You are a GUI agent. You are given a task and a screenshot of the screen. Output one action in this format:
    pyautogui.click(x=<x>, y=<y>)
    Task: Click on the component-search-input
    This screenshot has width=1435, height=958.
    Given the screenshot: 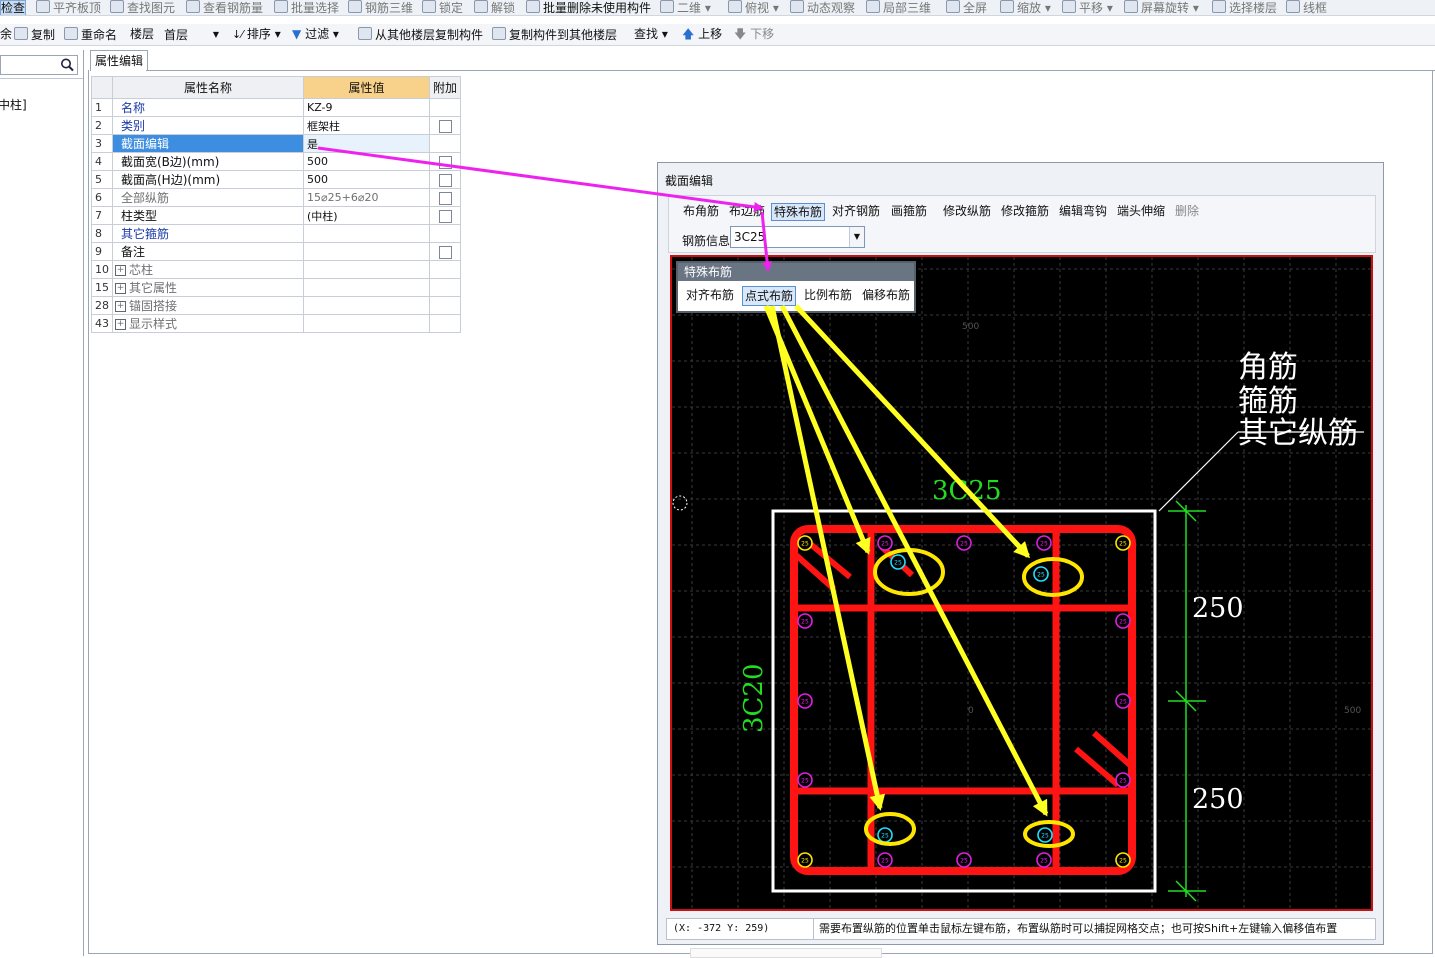 What is the action you would take?
    pyautogui.click(x=39, y=65)
    